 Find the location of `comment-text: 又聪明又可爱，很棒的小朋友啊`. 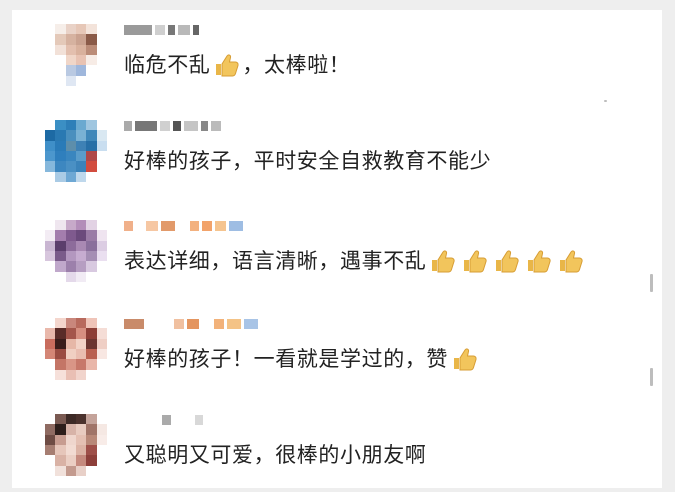

comment-text: 又聪明又可爱，很棒的小朋友啊 is located at coordinates (275, 455).